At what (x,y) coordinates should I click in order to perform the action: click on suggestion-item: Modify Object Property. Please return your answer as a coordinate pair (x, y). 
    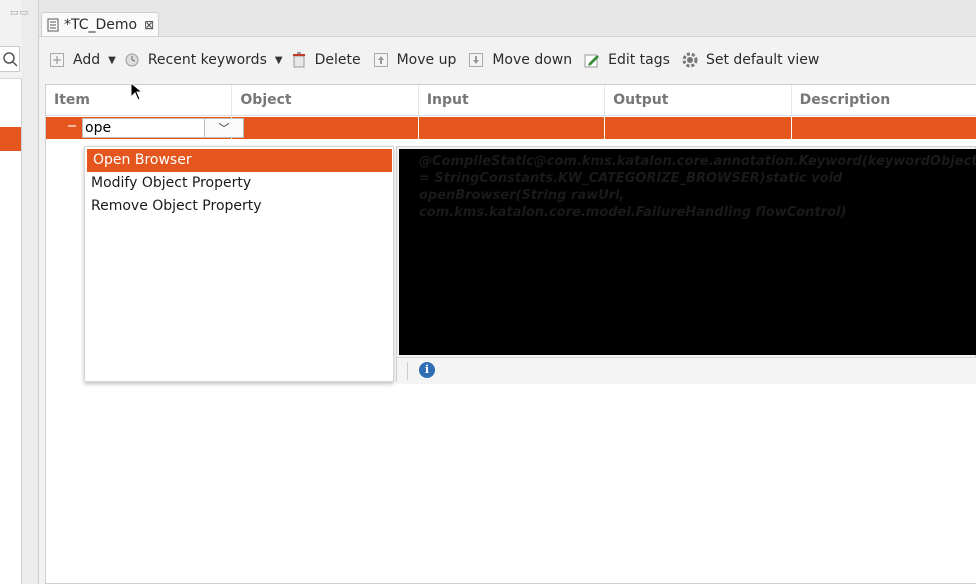
    Looking at the image, I should click on (239, 183).